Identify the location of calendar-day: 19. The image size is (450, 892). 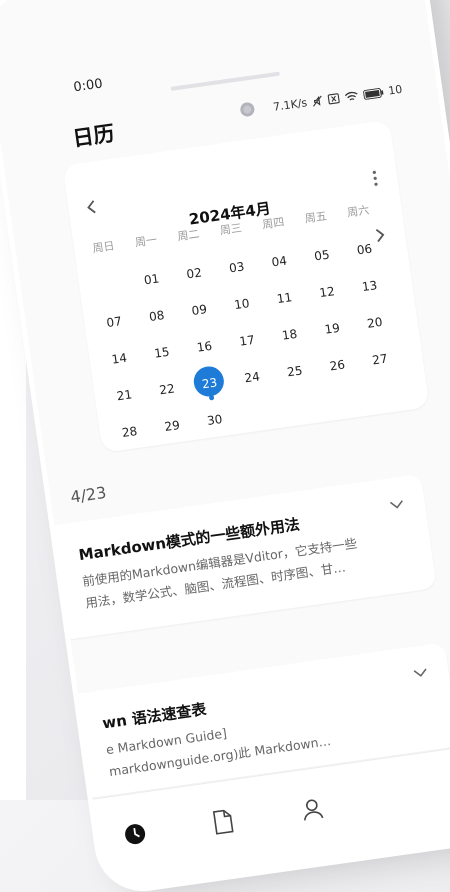
(332, 329).